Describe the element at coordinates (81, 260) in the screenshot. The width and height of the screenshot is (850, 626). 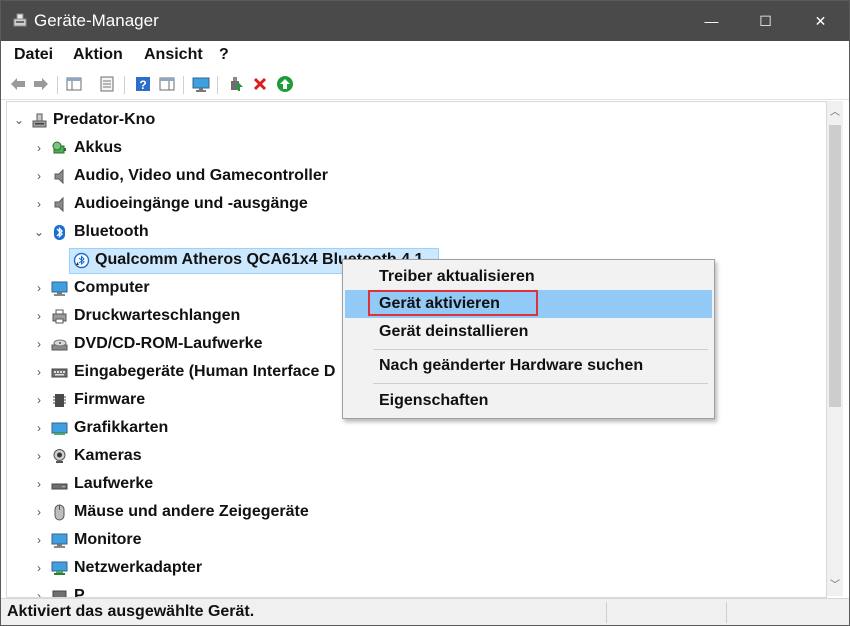
I see `bluetooth-device-icon` at that location.